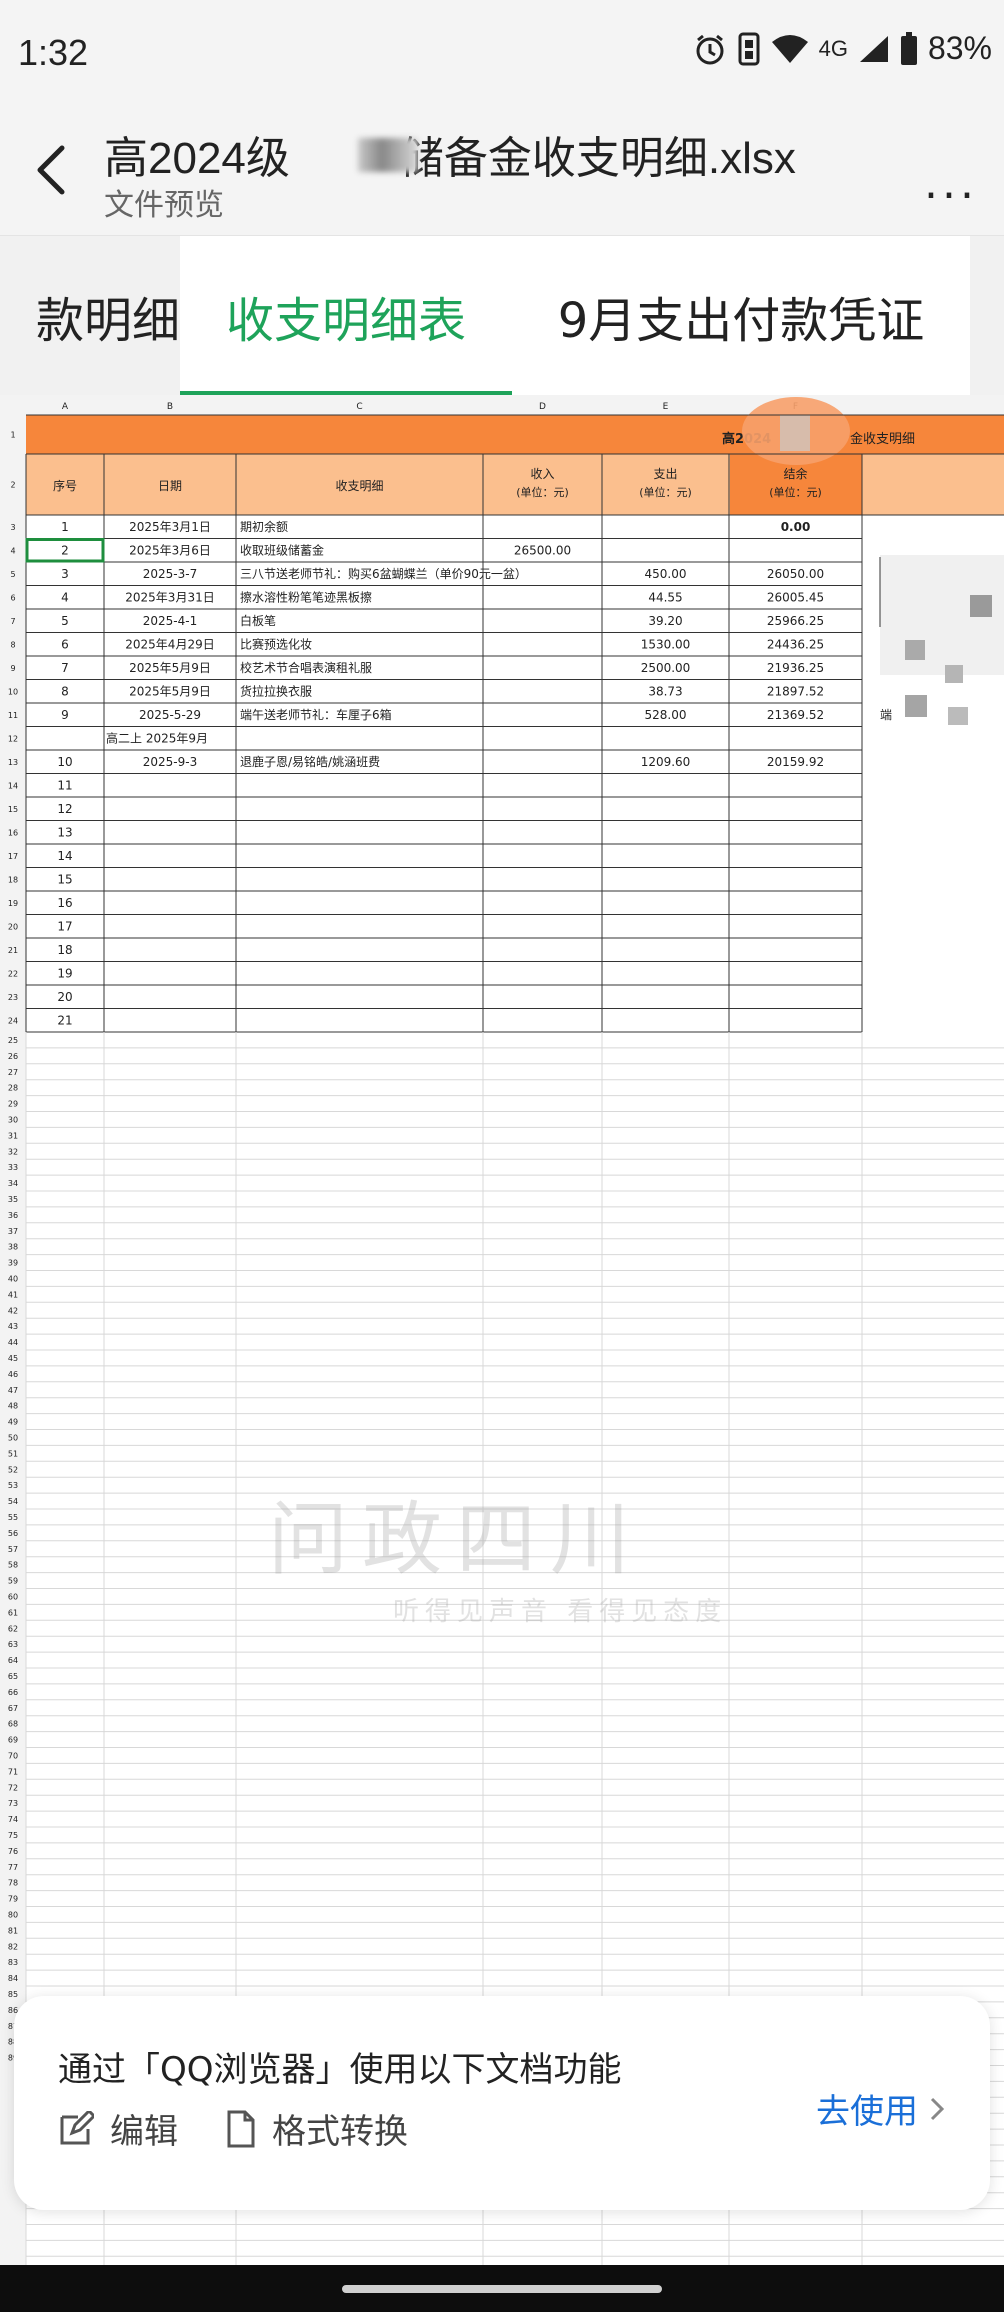  What do you see at coordinates (340, 2132) in the screenshot?
I see `format-convert-label: 格式转换` at bounding box center [340, 2132].